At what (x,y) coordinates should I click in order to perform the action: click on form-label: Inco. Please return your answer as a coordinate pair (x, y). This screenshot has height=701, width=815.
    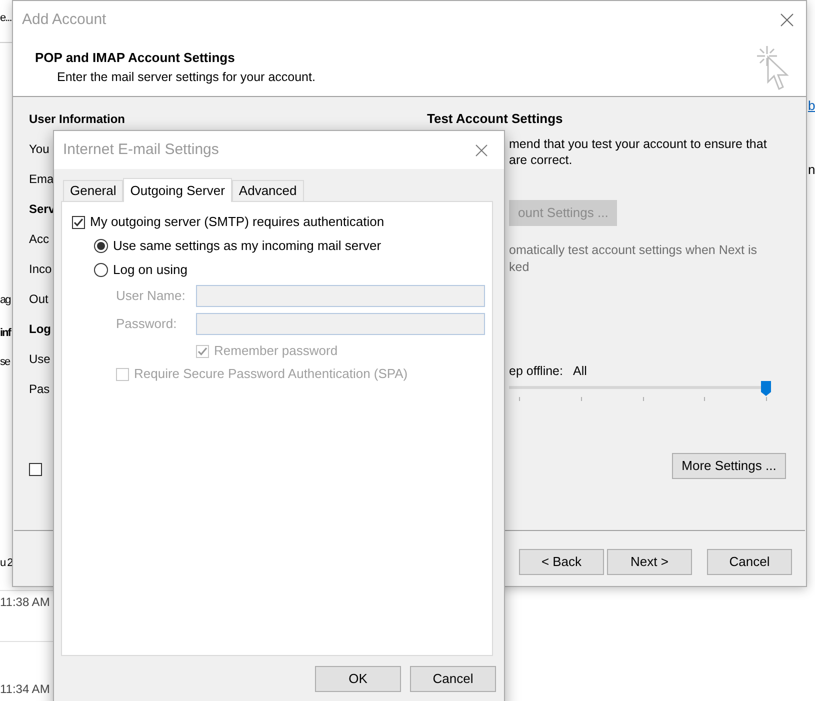
    Looking at the image, I should click on (40, 269).